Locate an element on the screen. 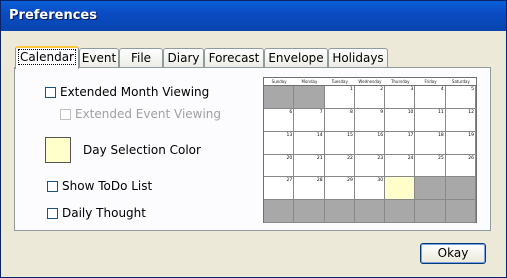 The image size is (507, 278). weekday-label: Wednesday is located at coordinates (370, 81).